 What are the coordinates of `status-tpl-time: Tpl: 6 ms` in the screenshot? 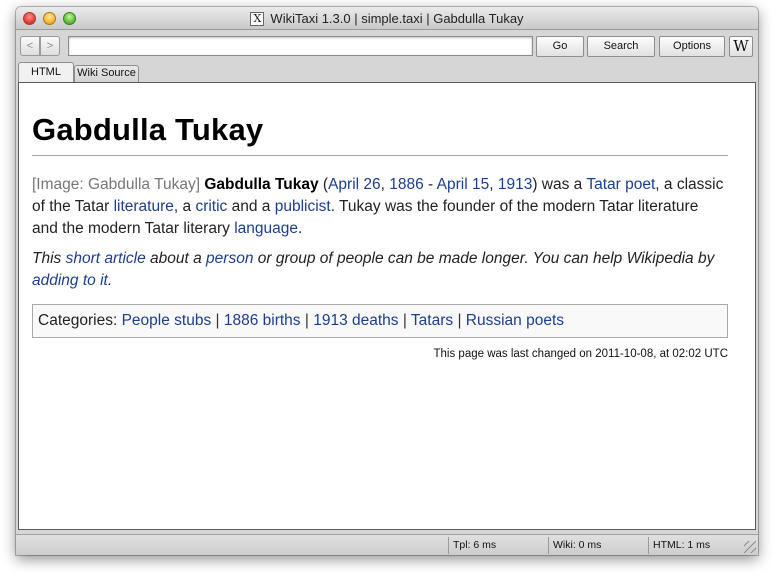 It's located at (498, 545).